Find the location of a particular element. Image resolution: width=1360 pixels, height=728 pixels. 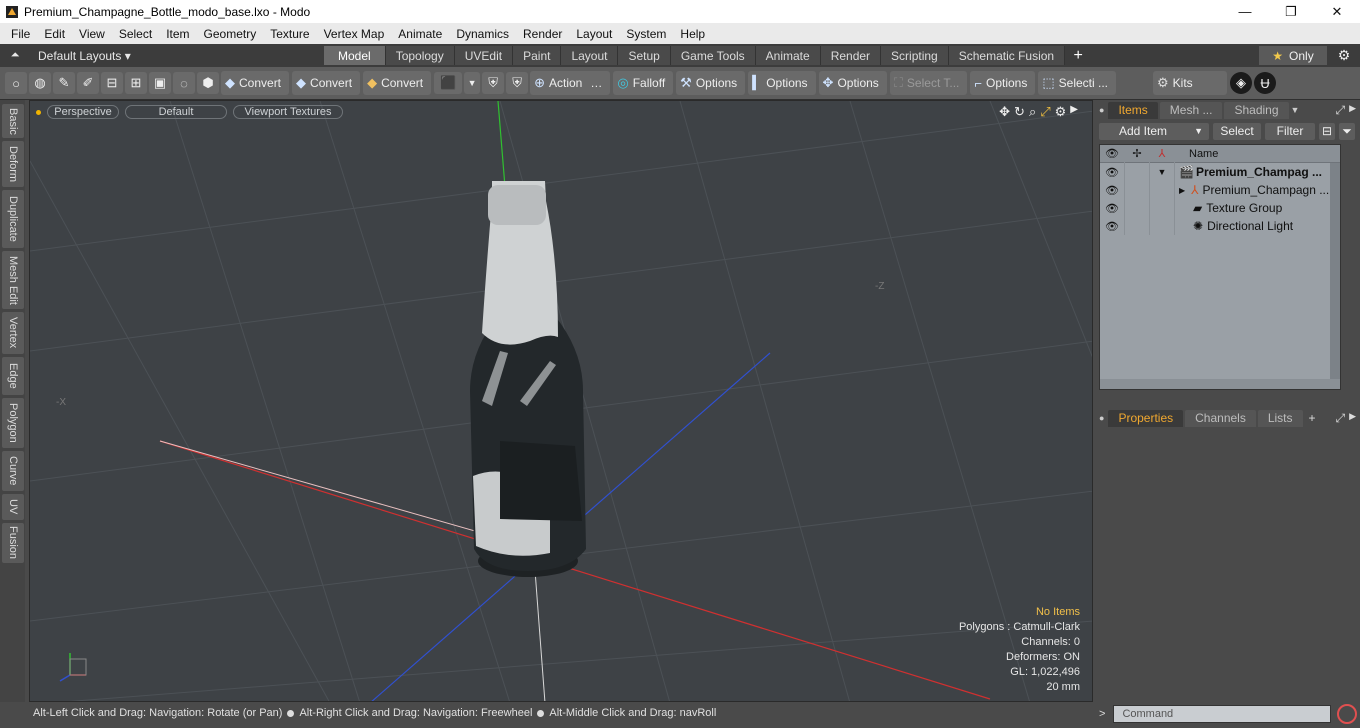

panel-arrow-icon: ▶ is located at coordinates (1352, 418).